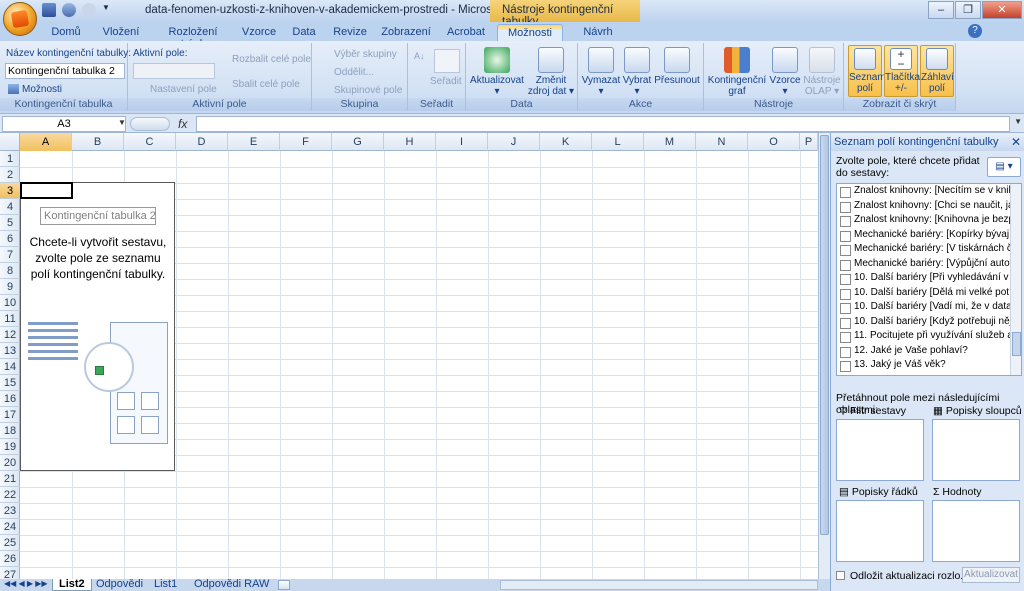 The image size is (1024, 591). Describe the element at coordinates (254, 142) in the screenshot. I see `column-header: E` at that location.